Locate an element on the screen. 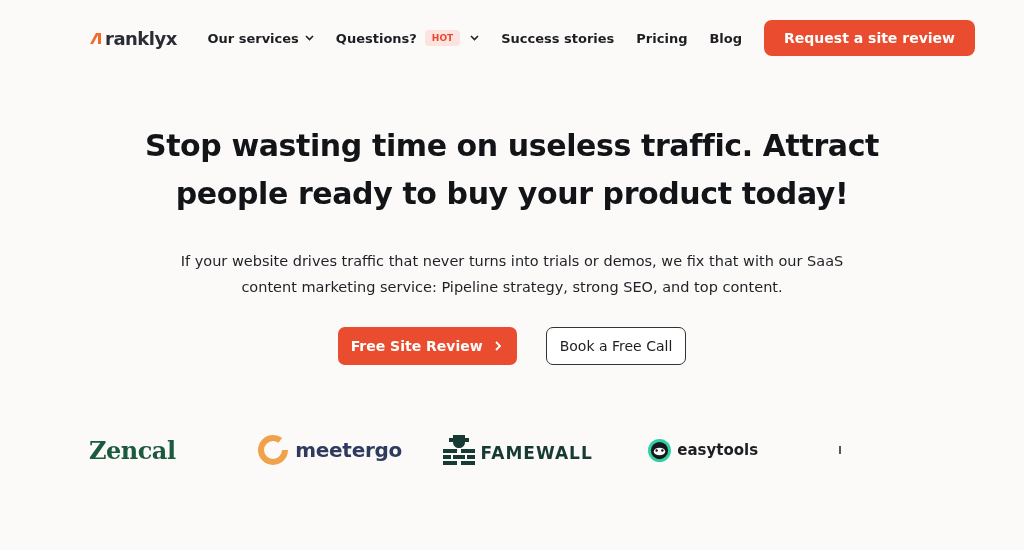 Image resolution: width=1024 pixels, height=550 pixels. client-logo: Zencal is located at coordinates (132, 450).